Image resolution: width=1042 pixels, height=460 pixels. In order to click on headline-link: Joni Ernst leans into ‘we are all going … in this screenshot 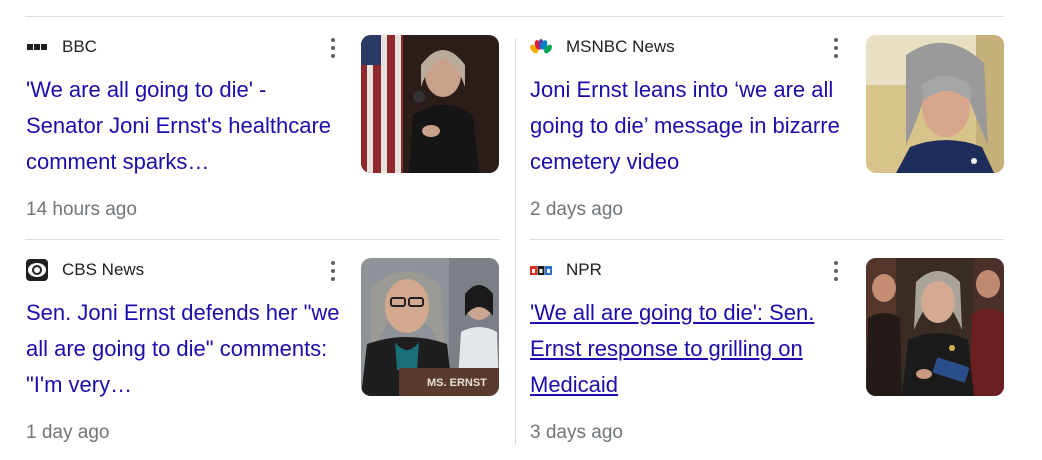, I will do `click(691, 126)`.